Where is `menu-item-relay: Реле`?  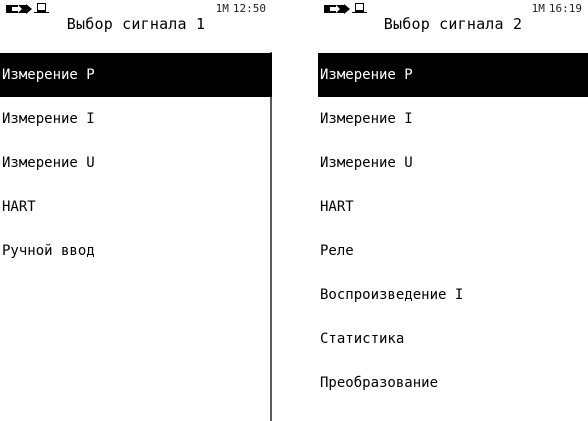 menu-item-relay: Реле is located at coordinates (453, 251).